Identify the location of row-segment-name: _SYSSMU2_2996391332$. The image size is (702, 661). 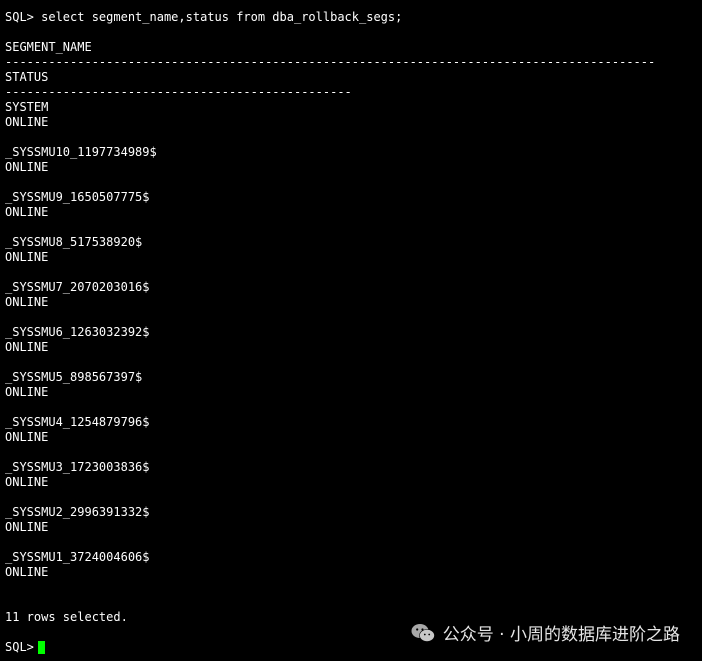
(77, 512).